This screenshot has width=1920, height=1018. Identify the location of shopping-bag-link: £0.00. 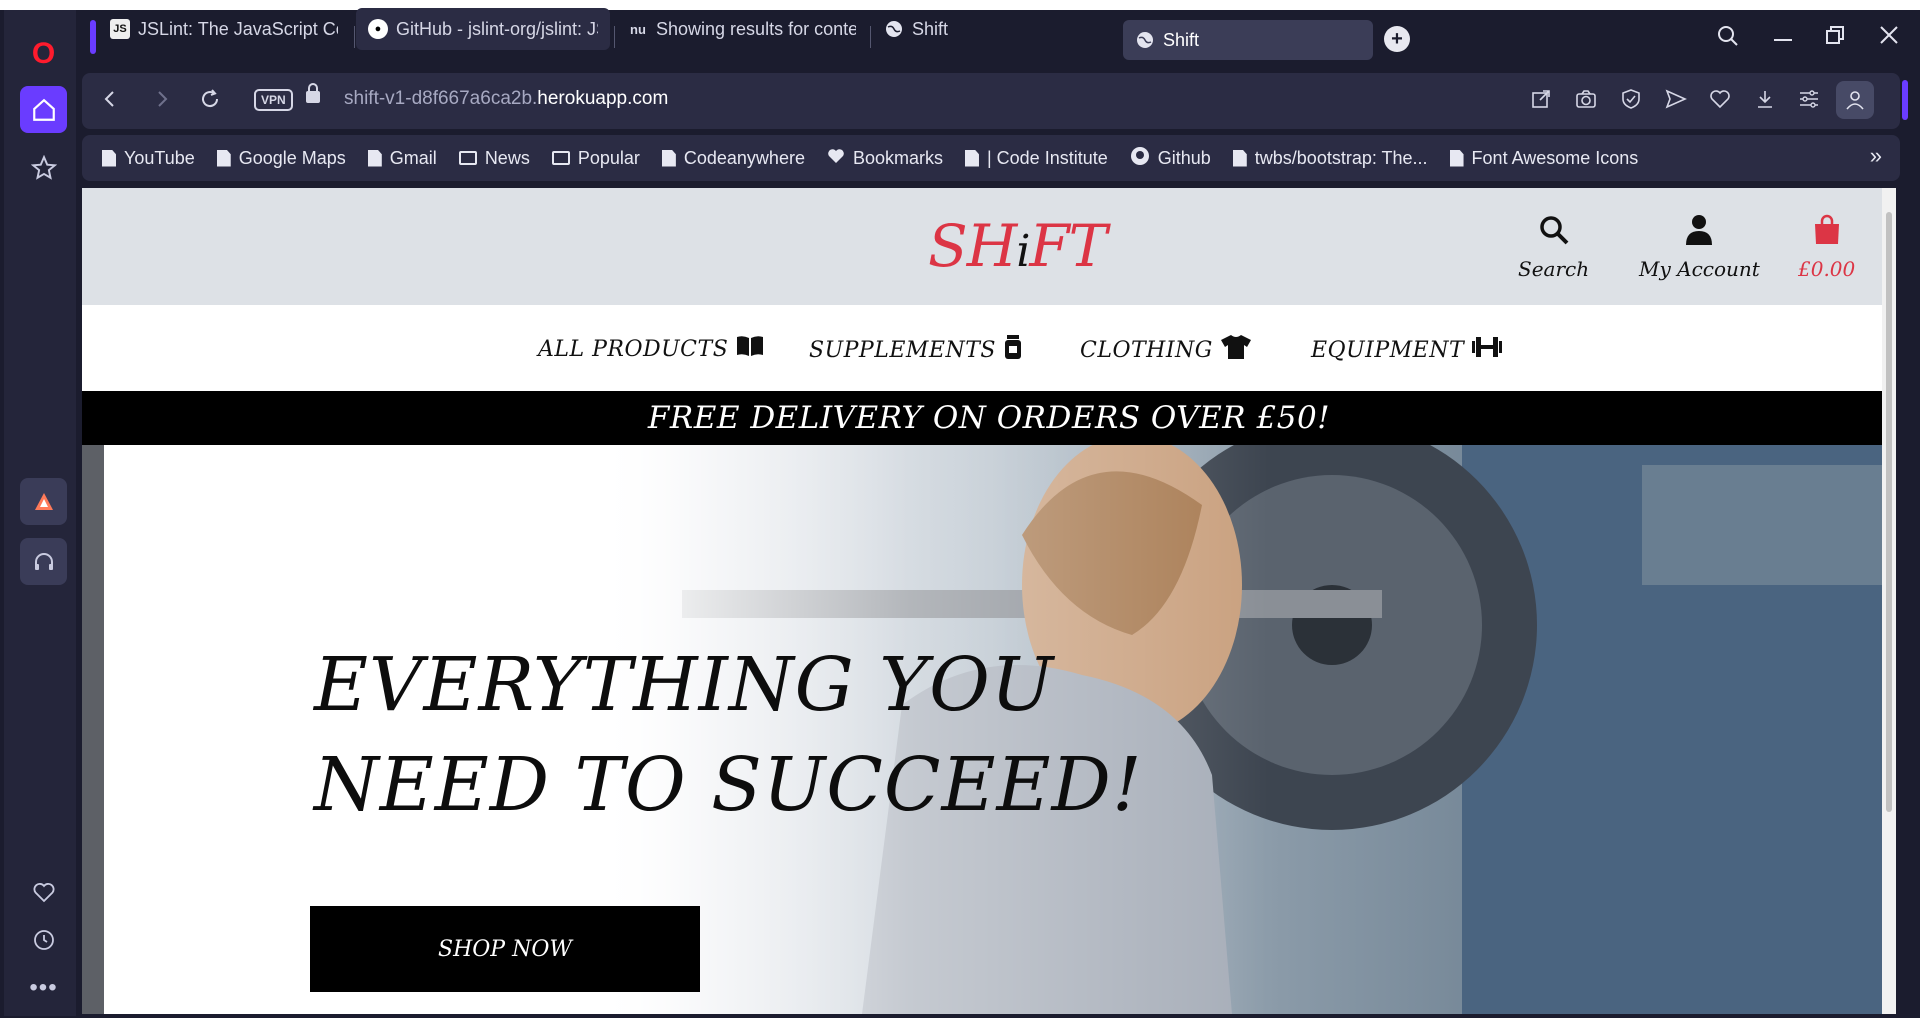
(1826, 247).